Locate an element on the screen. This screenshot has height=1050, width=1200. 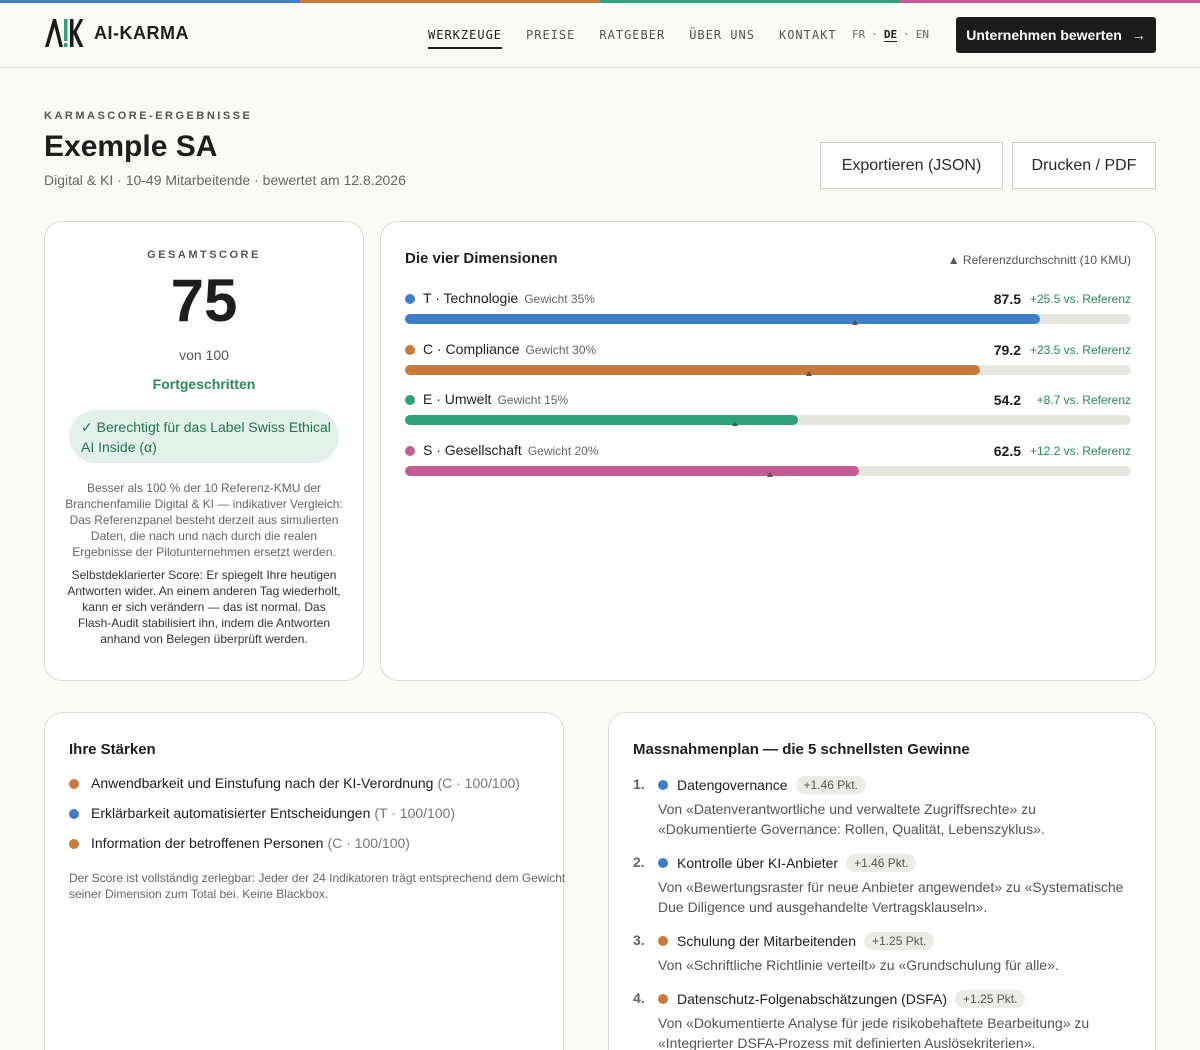
dimension-delta: +23.5 vs. Referenz is located at coordinates (1080, 350).